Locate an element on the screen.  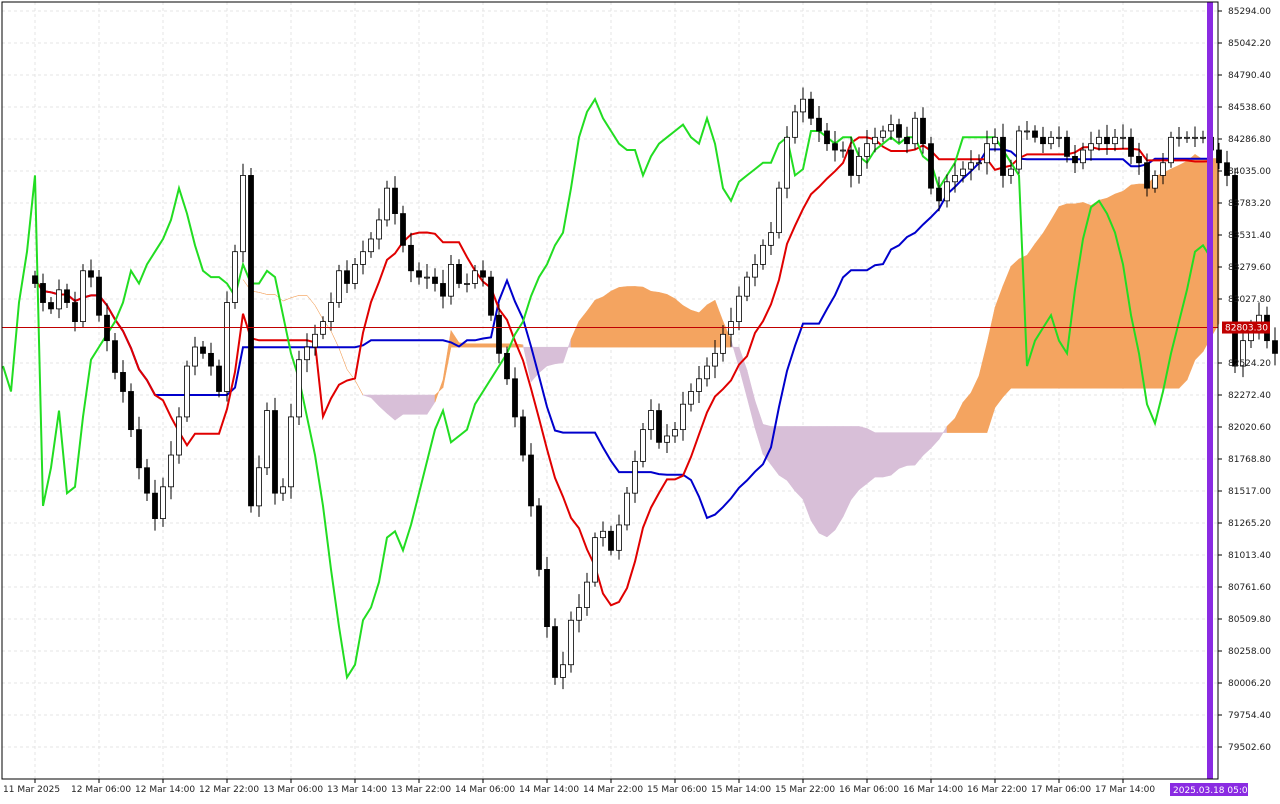
x-tick-label: 12 Mar 22:00 is located at coordinates (229, 790).